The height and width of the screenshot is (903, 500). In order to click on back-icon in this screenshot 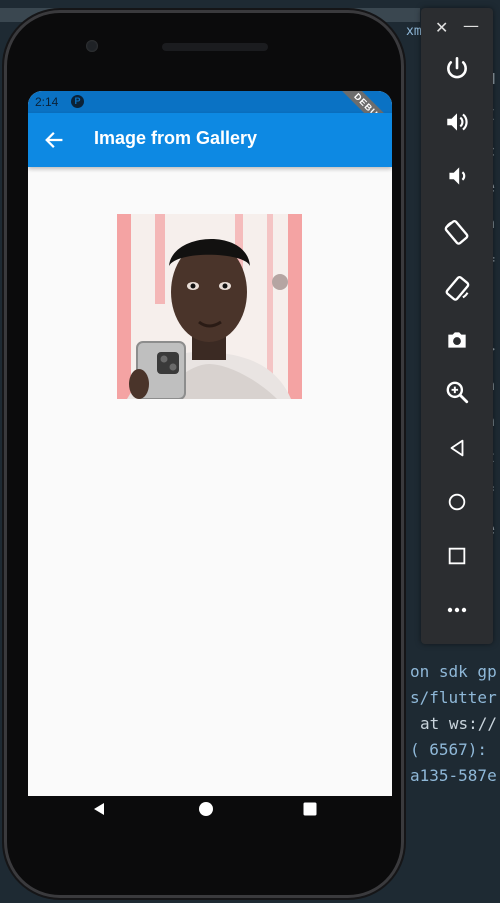, I will do `click(457, 448)`.